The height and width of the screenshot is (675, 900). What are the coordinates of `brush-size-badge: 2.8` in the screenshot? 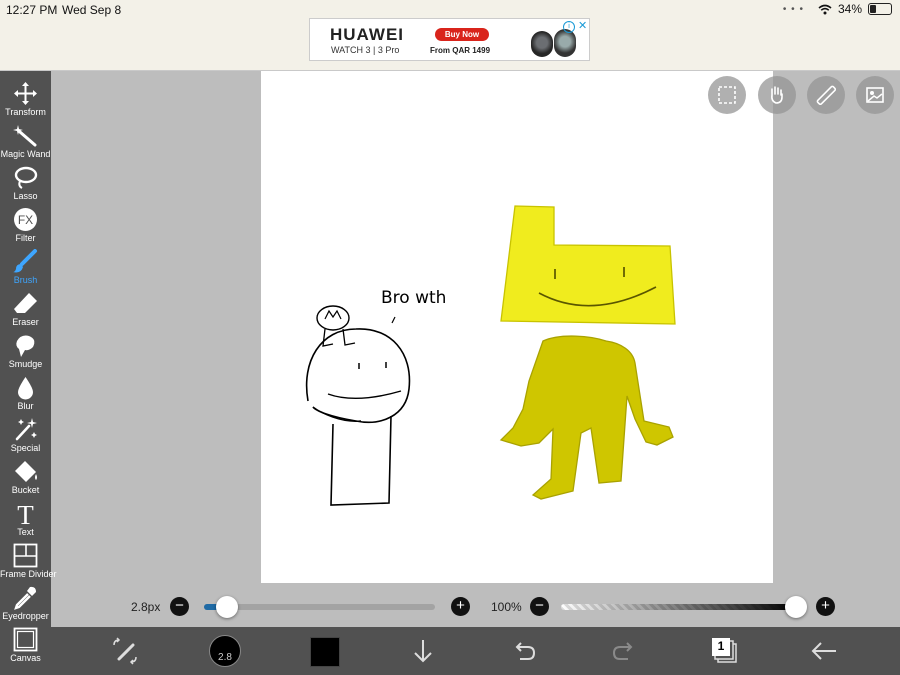 It's located at (225, 657).